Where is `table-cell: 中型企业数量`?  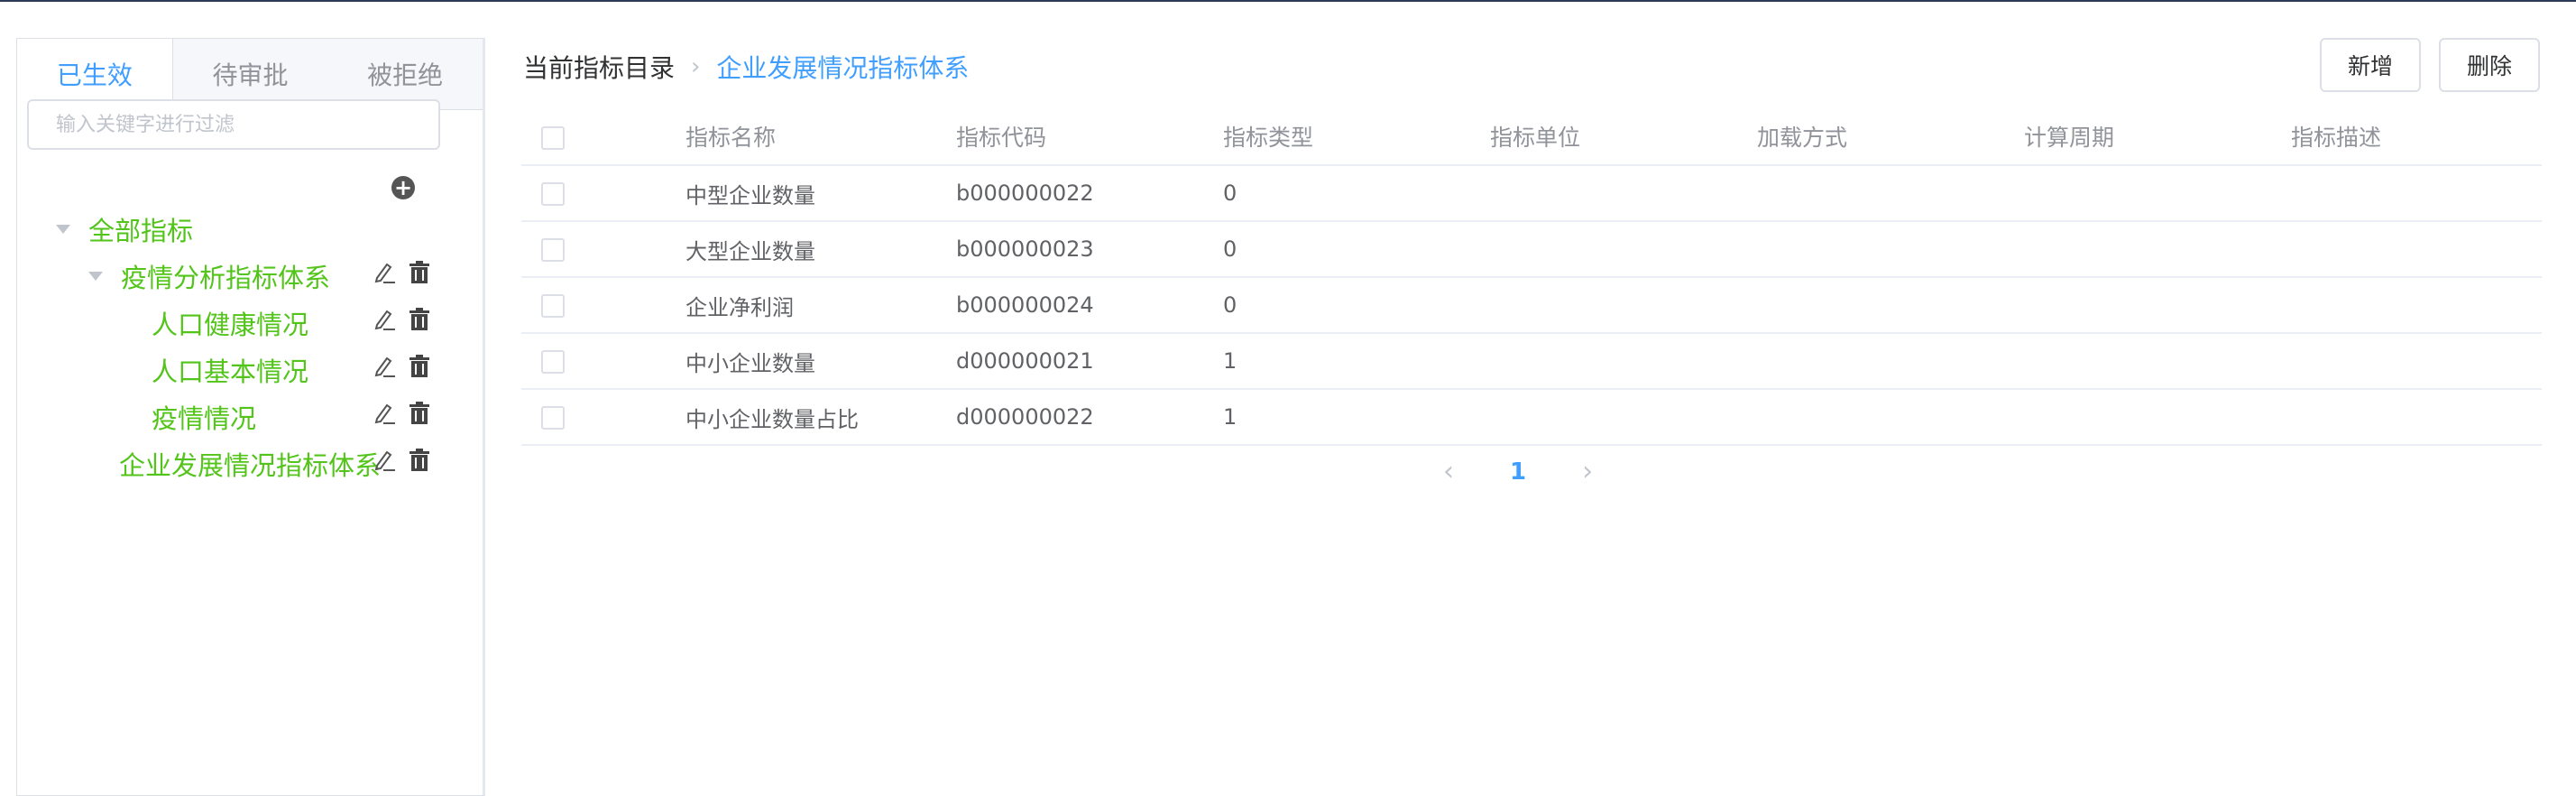
table-cell: 中型企业数量 is located at coordinates (820, 193).